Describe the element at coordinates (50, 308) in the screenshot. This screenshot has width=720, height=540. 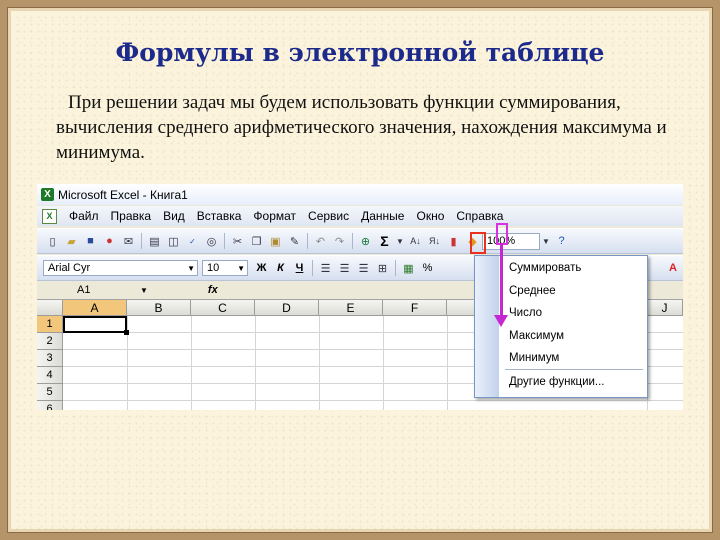
I see `select-all-corner` at that location.